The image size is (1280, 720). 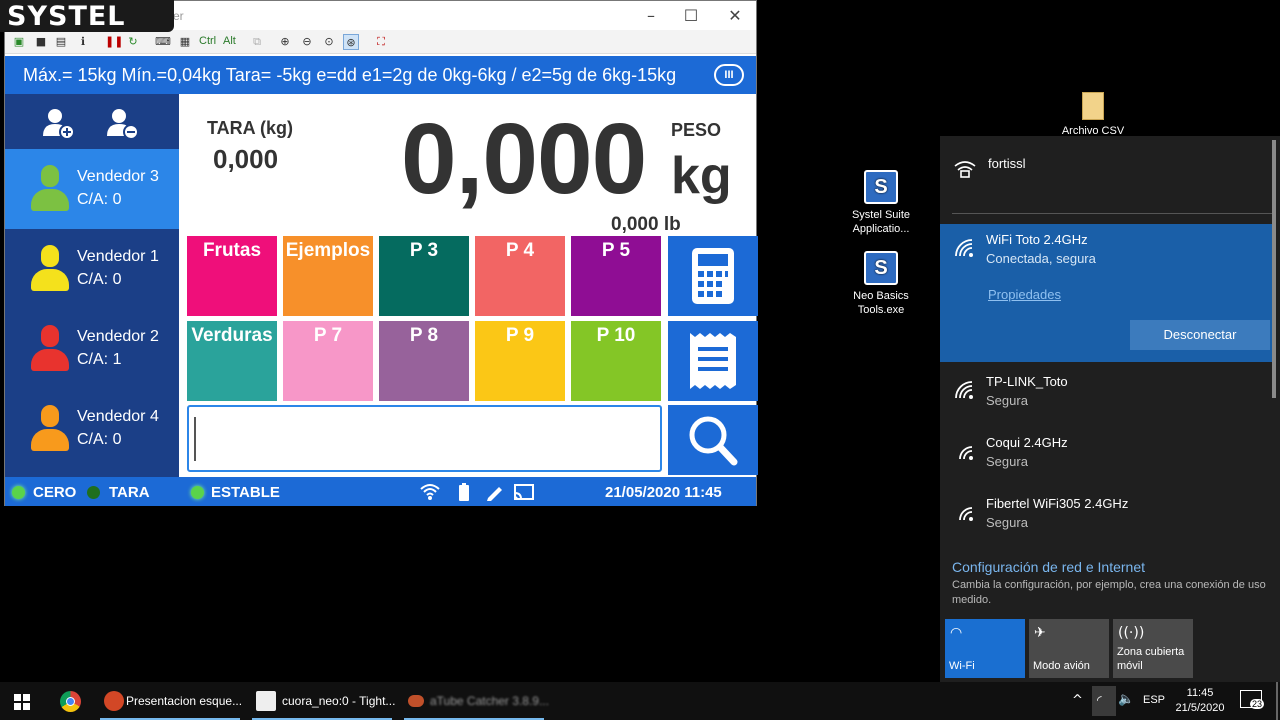 What do you see at coordinates (520, 361) in the screenshot?
I see `plu-tile: P 9` at bounding box center [520, 361].